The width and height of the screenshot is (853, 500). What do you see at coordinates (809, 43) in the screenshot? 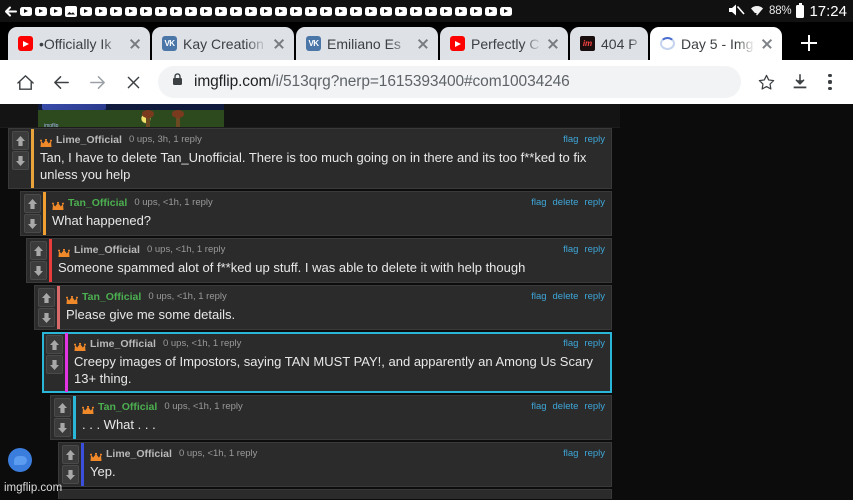
I see `new-tab-button` at bounding box center [809, 43].